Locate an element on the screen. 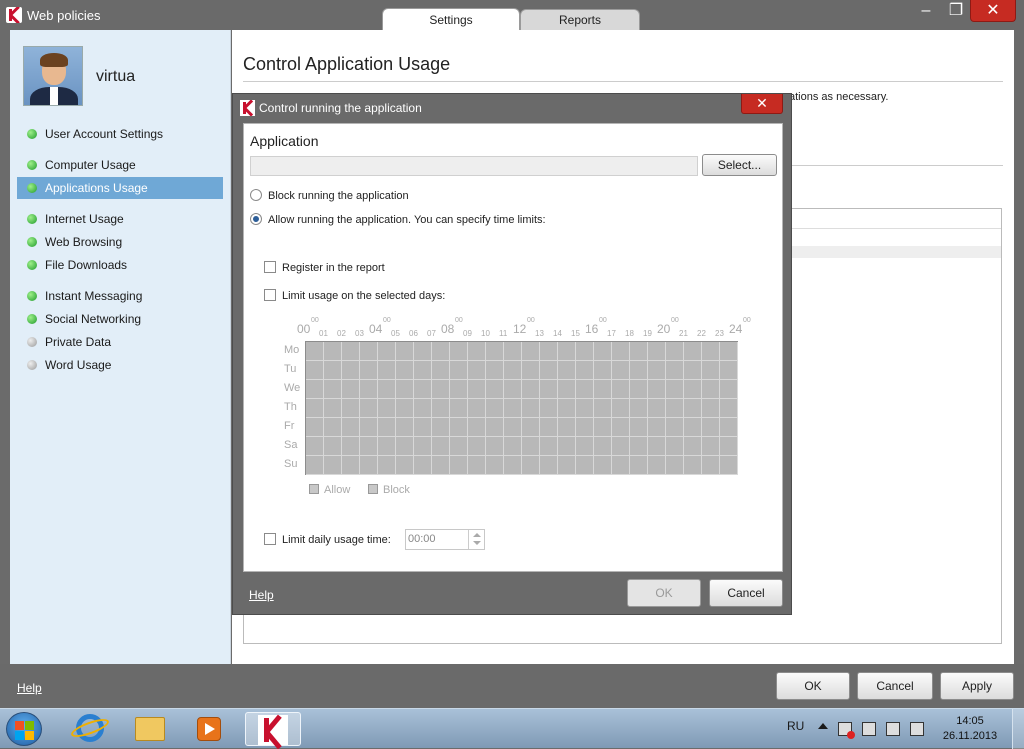 The height and width of the screenshot is (749, 1024). dialog-ok-button: OK is located at coordinates (664, 593).